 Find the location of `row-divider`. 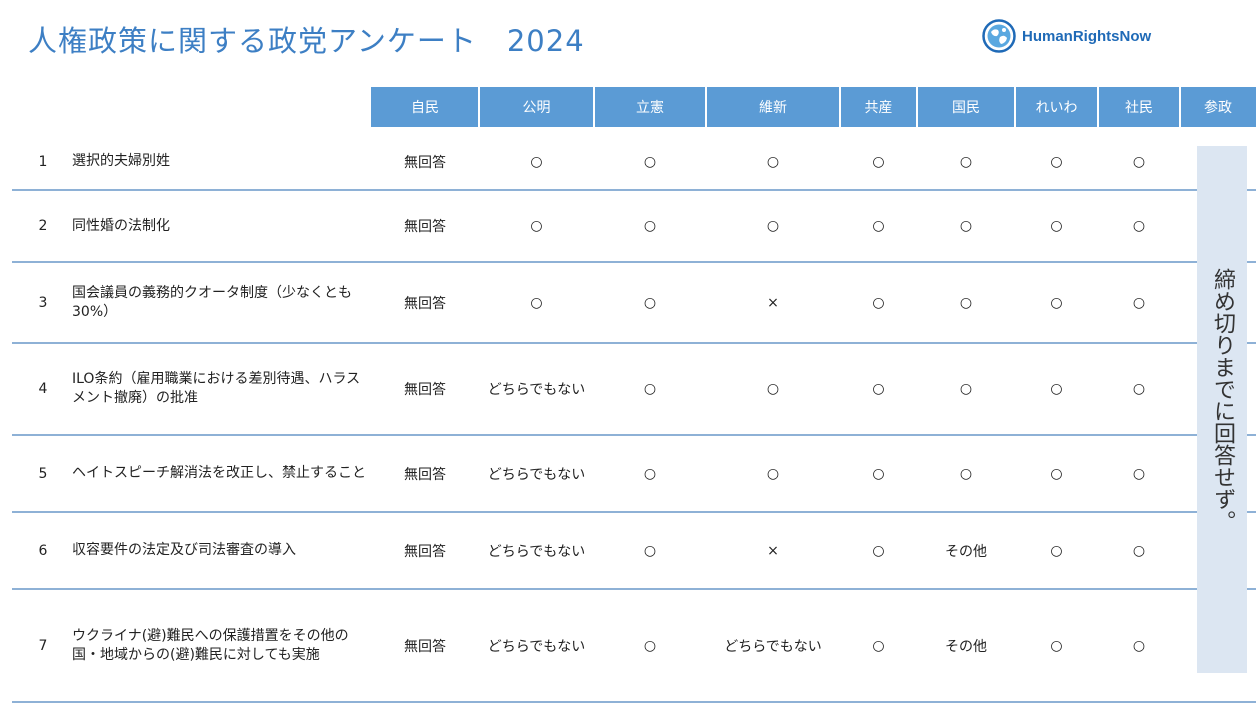

row-divider is located at coordinates (634, 702).